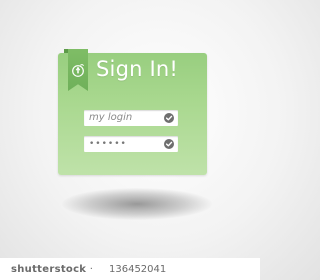 The width and height of the screenshot is (320, 280). What do you see at coordinates (52, 269) in the screenshot?
I see `watermark-brand: shutterstock ·` at bounding box center [52, 269].